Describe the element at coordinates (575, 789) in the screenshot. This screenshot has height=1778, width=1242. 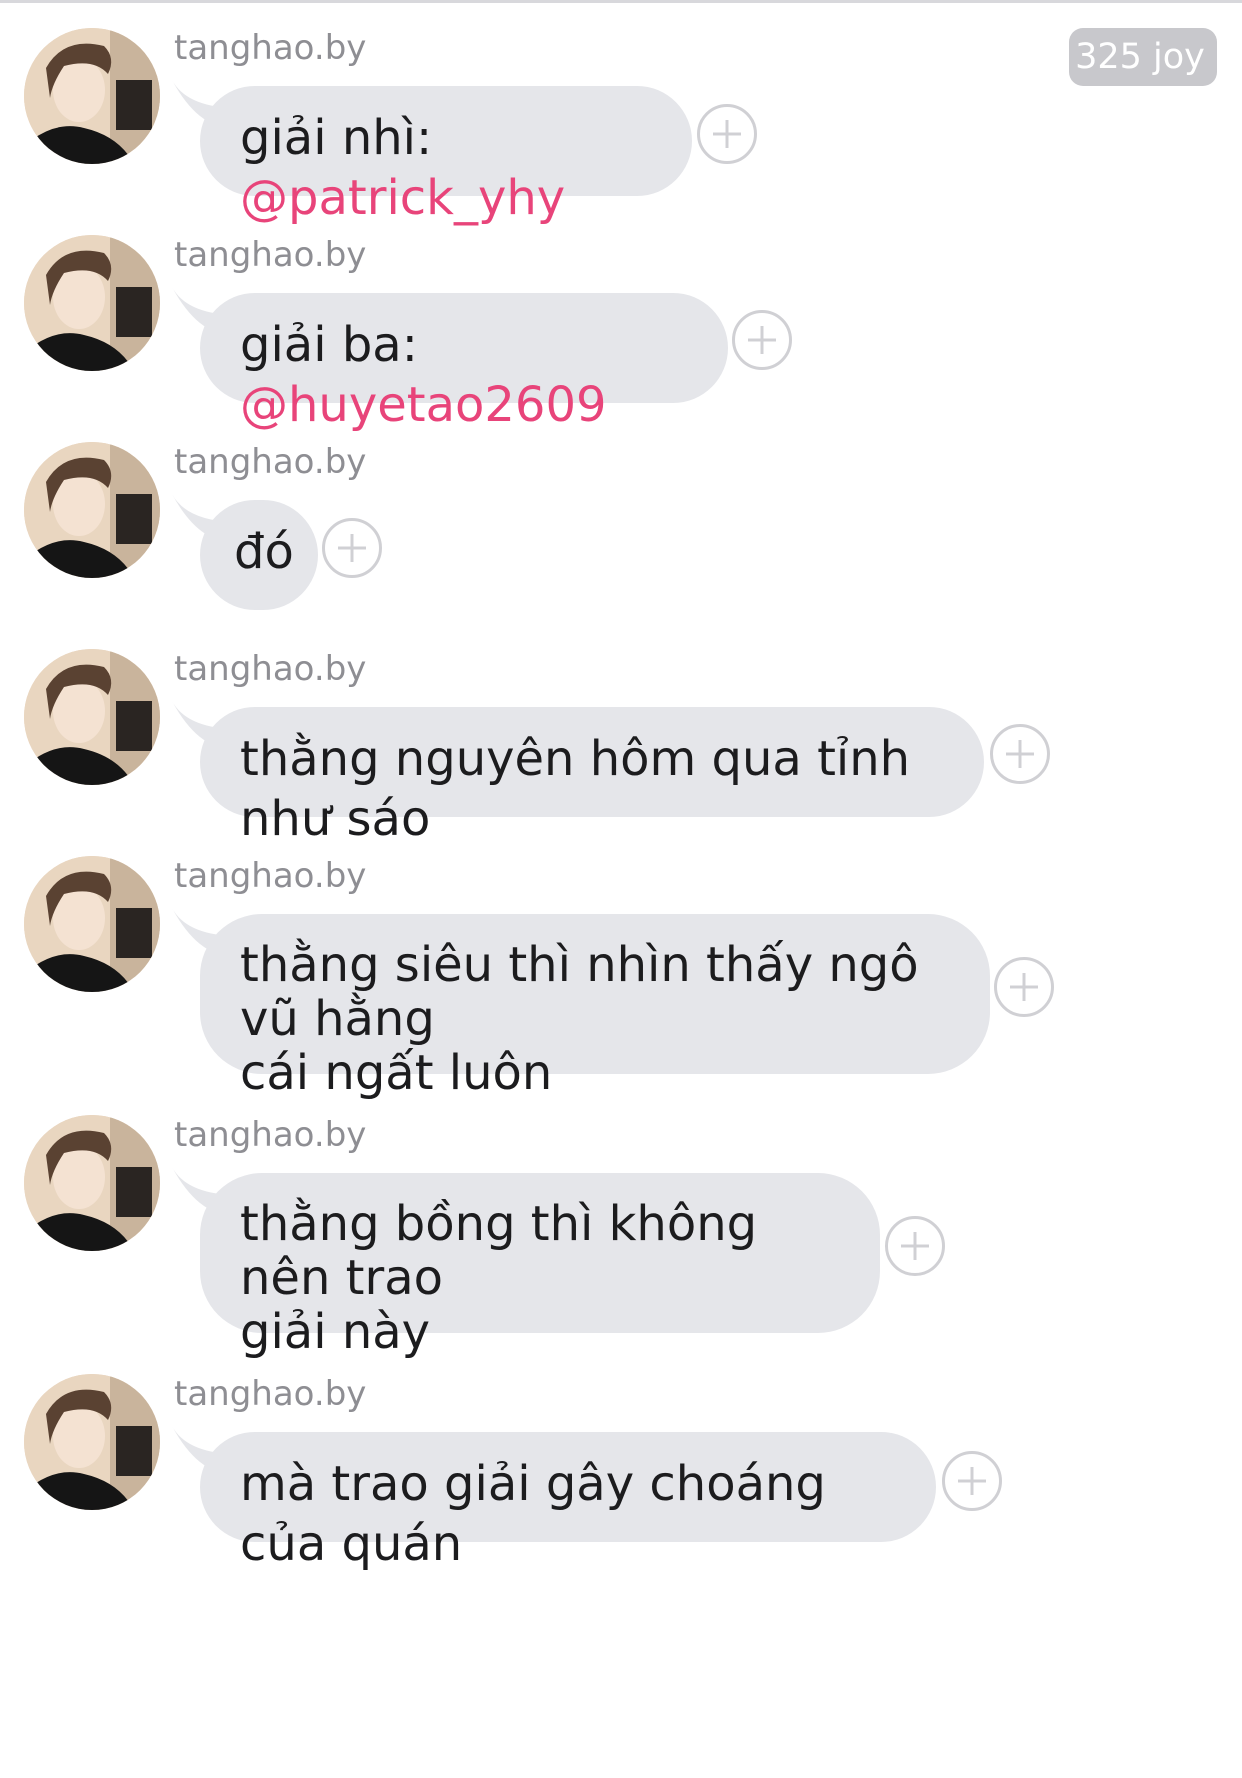
I see `message-text: thằng nguyên hôm qua tỉnh như sáo` at that location.